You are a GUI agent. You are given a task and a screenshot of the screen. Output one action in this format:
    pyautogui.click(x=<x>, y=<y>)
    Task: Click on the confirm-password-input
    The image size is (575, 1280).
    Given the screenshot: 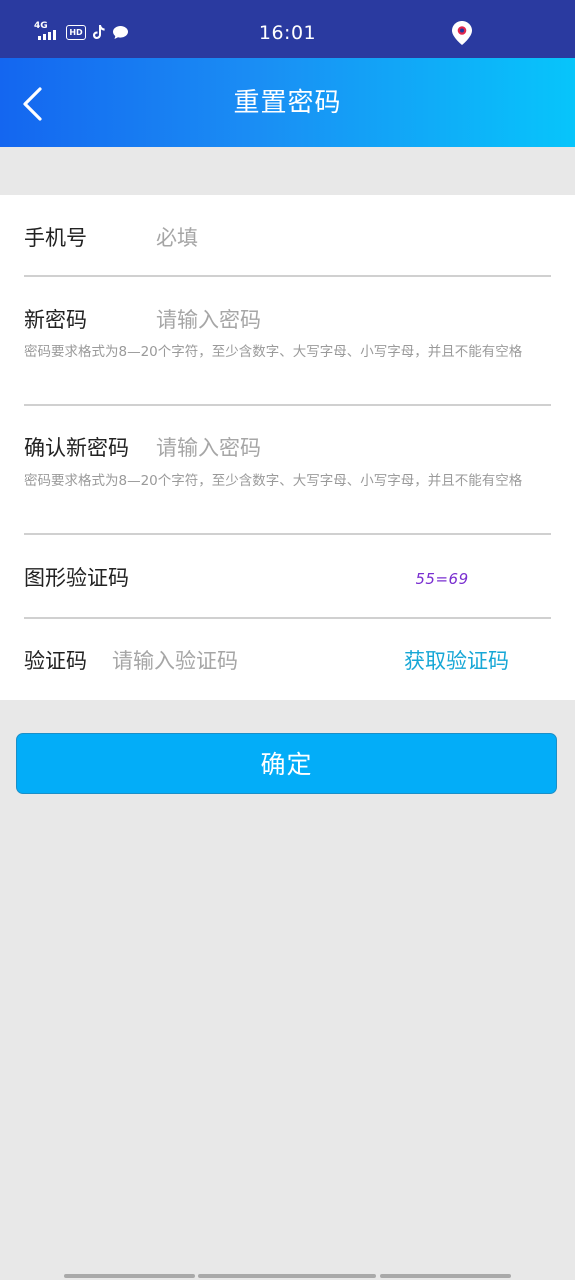 What is the action you would take?
    pyautogui.click(x=346, y=448)
    